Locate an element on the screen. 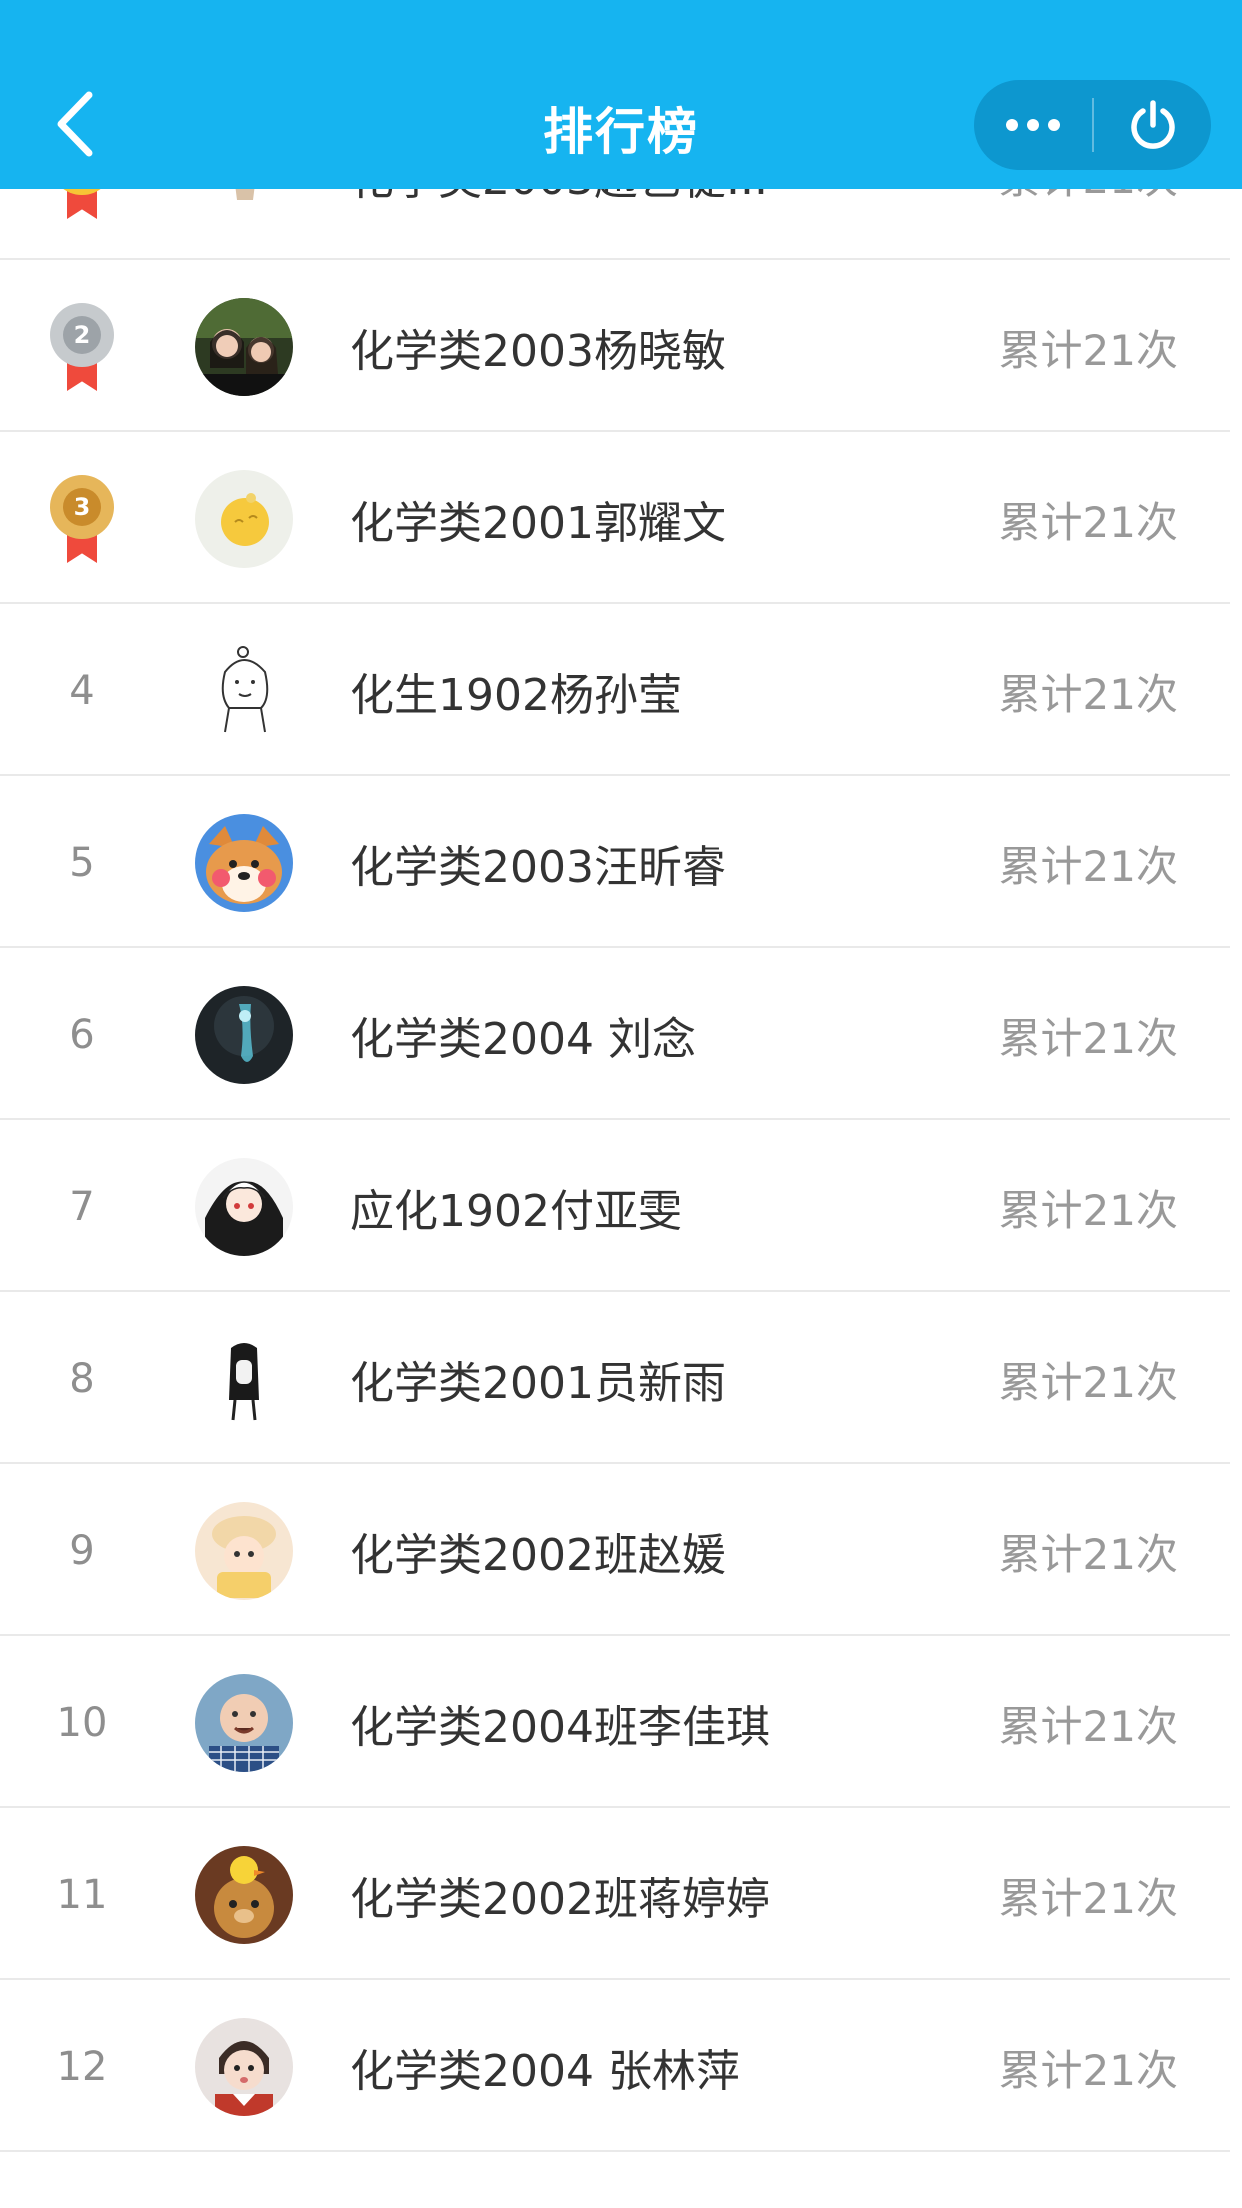  rank-number: 5 is located at coordinates (82, 863).